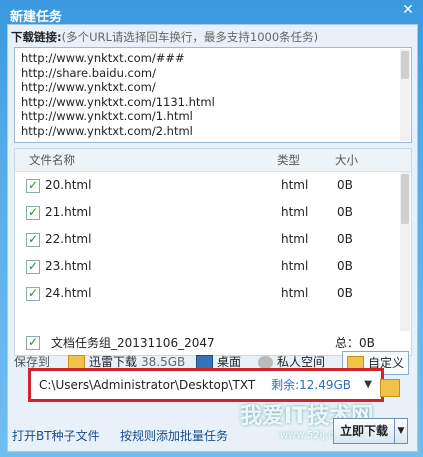  What do you see at coordinates (88, 72) in the screenshot?
I see `url-line: http://share.baidu.com/` at bounding box center [88, 72].